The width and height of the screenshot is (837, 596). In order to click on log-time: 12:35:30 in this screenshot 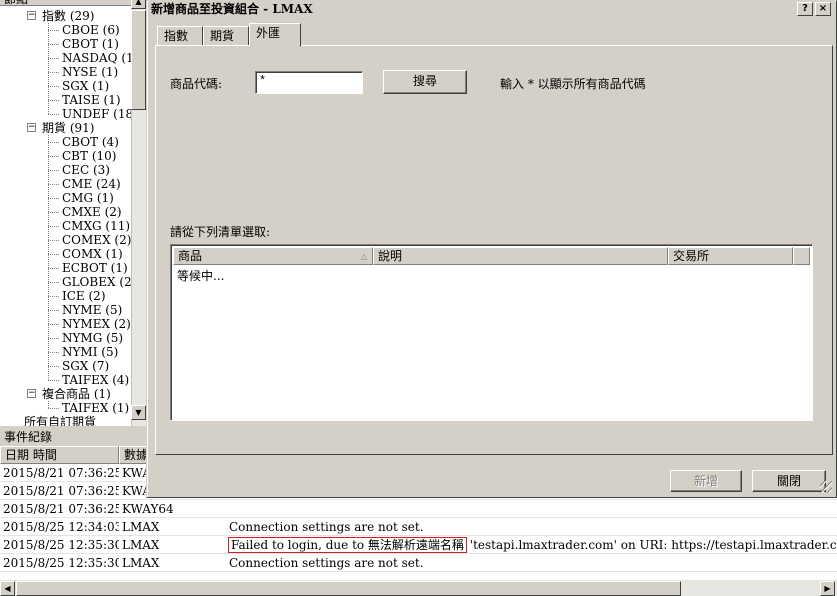, I will do `click(93, 545)`.